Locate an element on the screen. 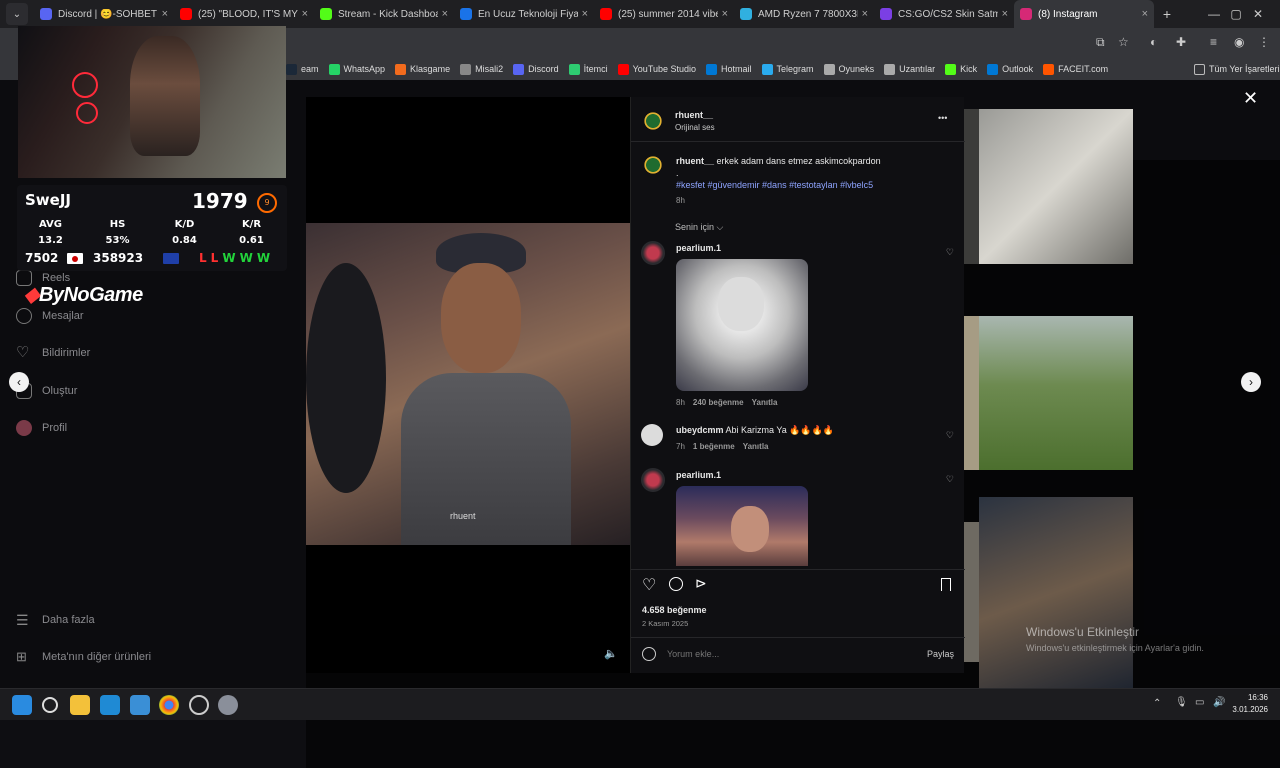  bookmark-item: Oyuneks is located at coordinates (848, 69).